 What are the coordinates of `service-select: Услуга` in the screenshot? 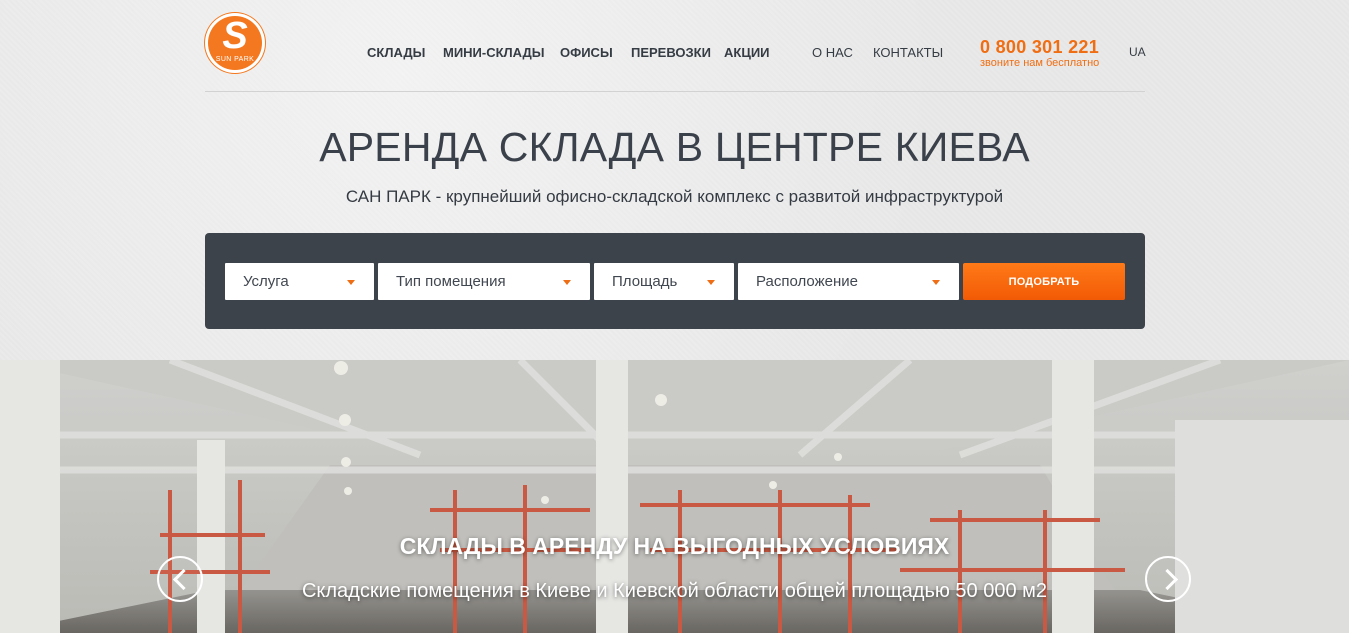 It's located at (299, 281).